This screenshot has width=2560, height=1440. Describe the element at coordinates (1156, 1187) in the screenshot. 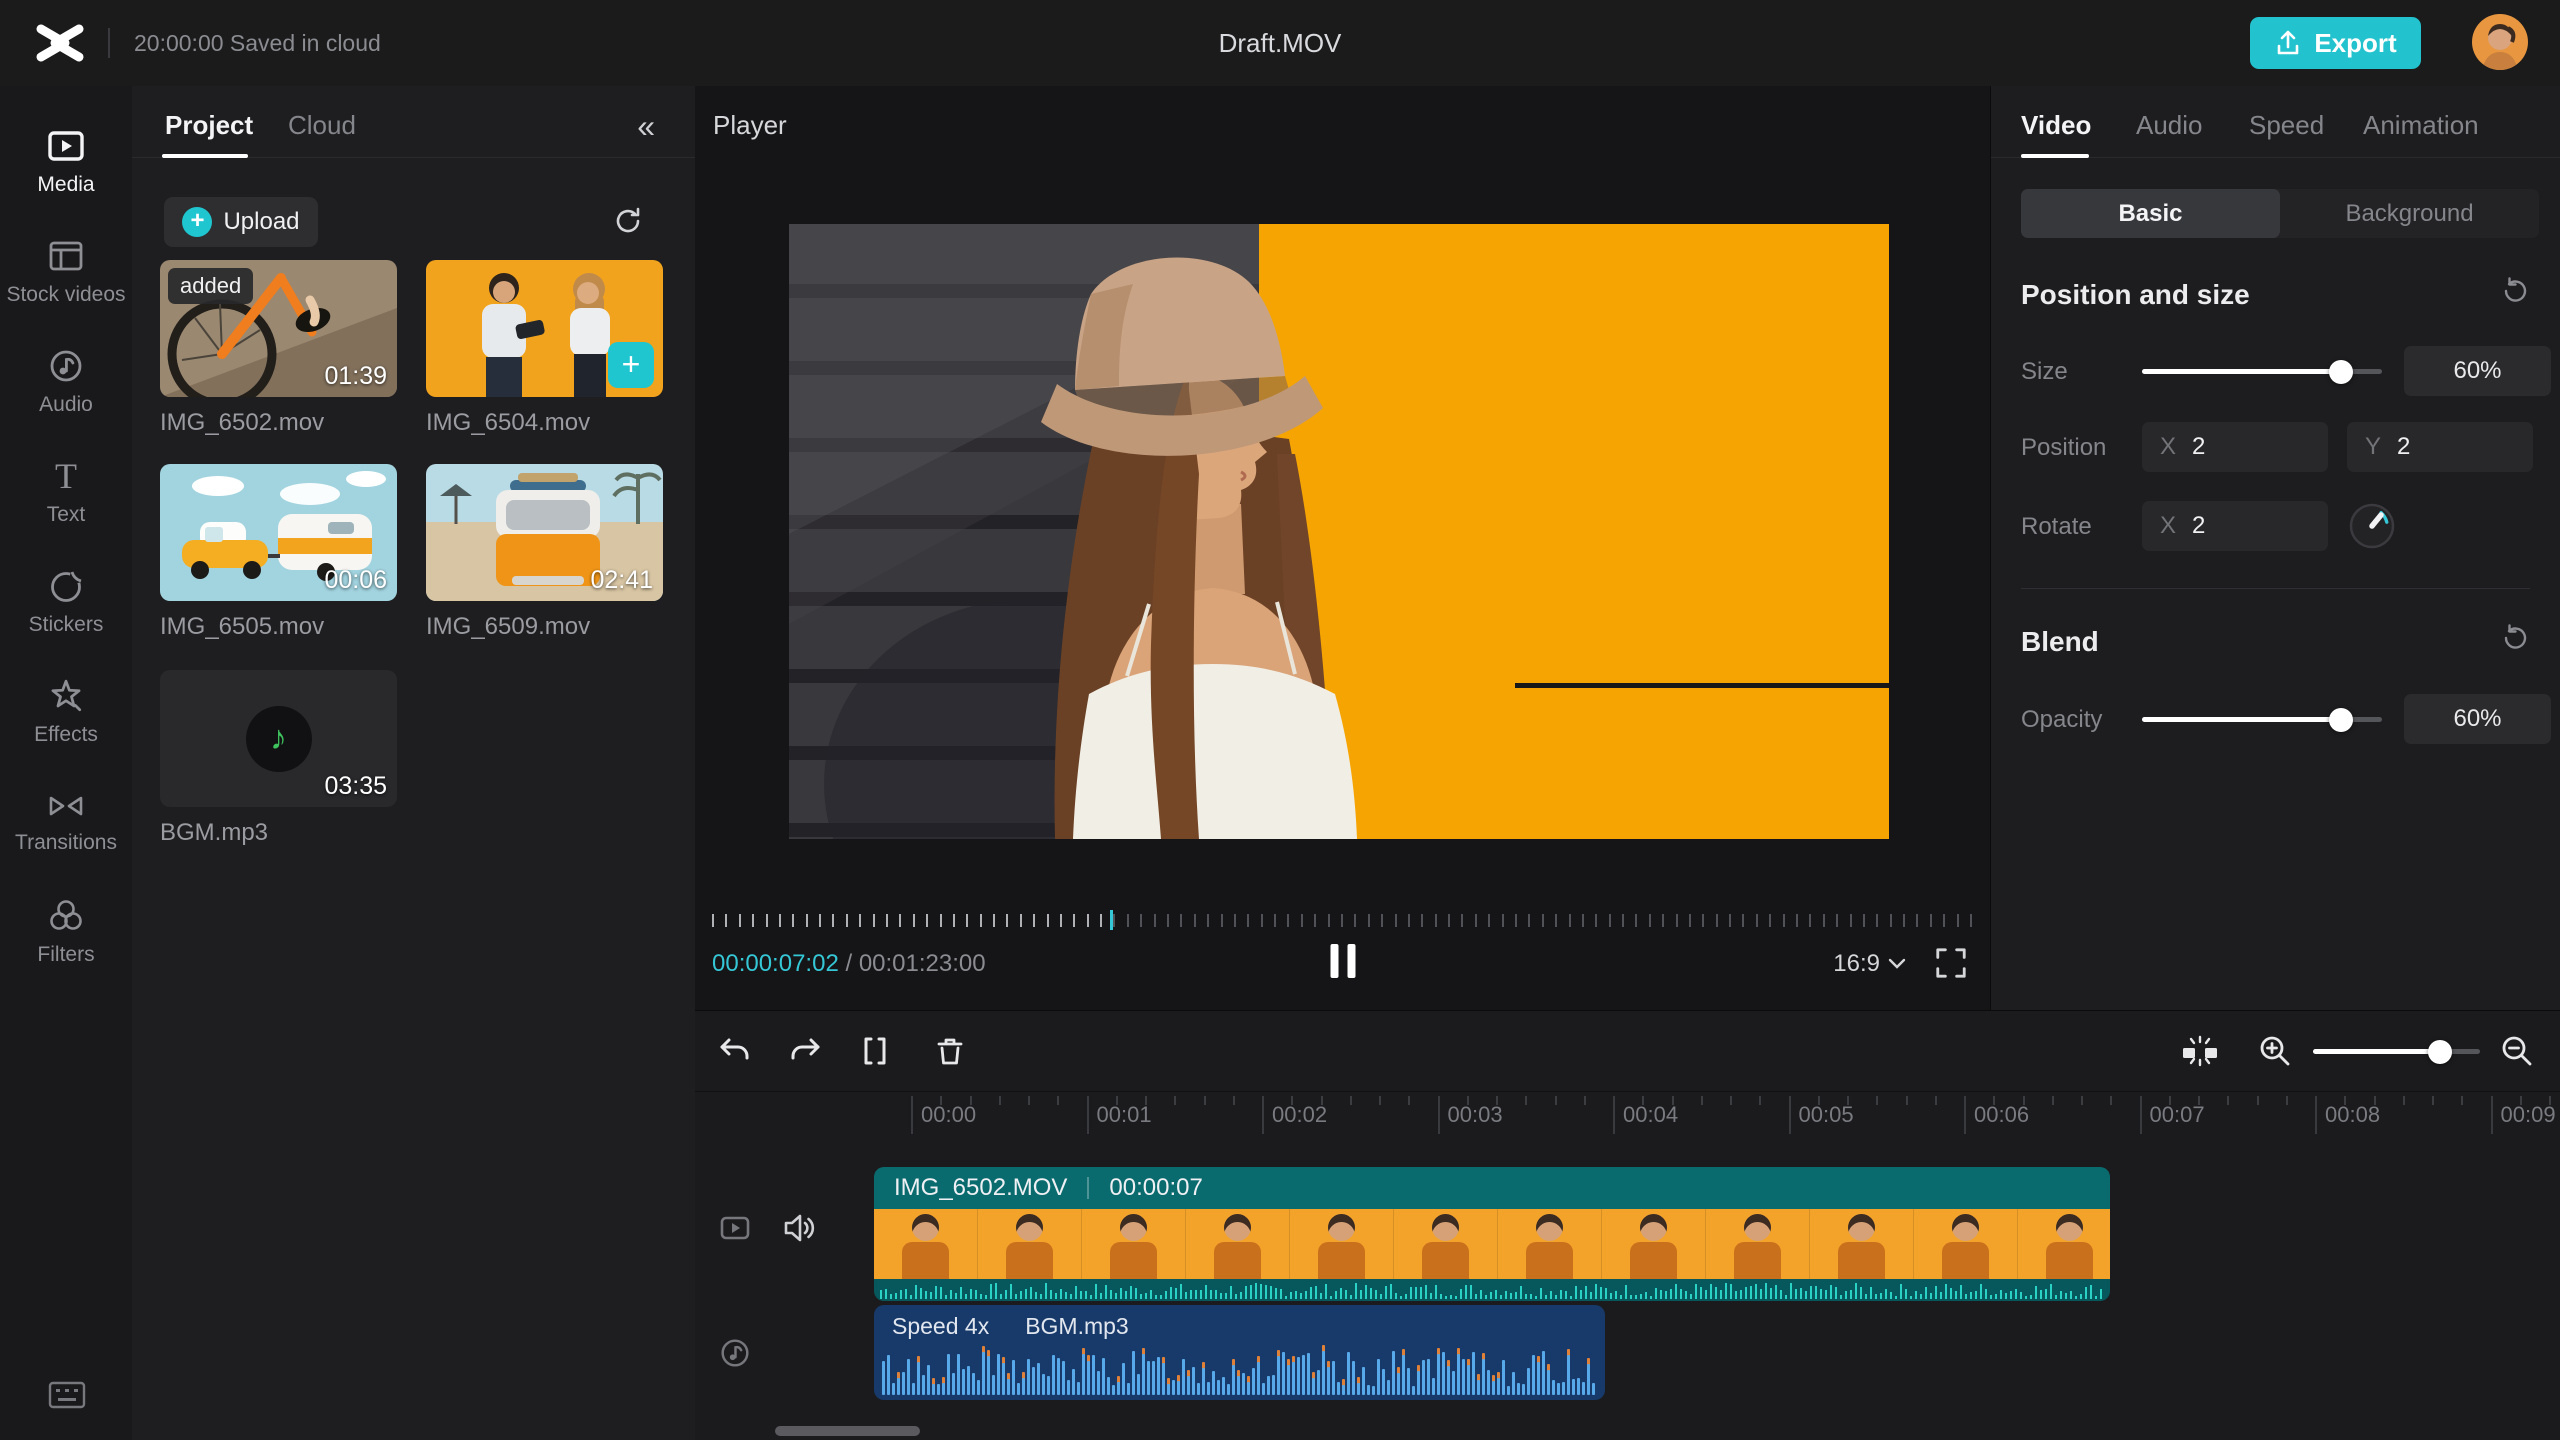

I see `video-clip-duration: 00:00:07` at that location.